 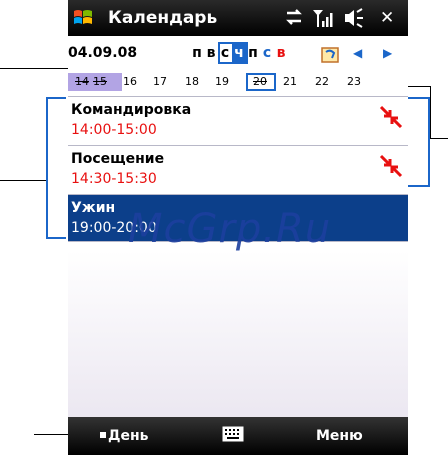 What do you see at coordinates (357, 53) in the screenshot?
I see `prev-day-icon: ◀` at bounding box center [357, 53].